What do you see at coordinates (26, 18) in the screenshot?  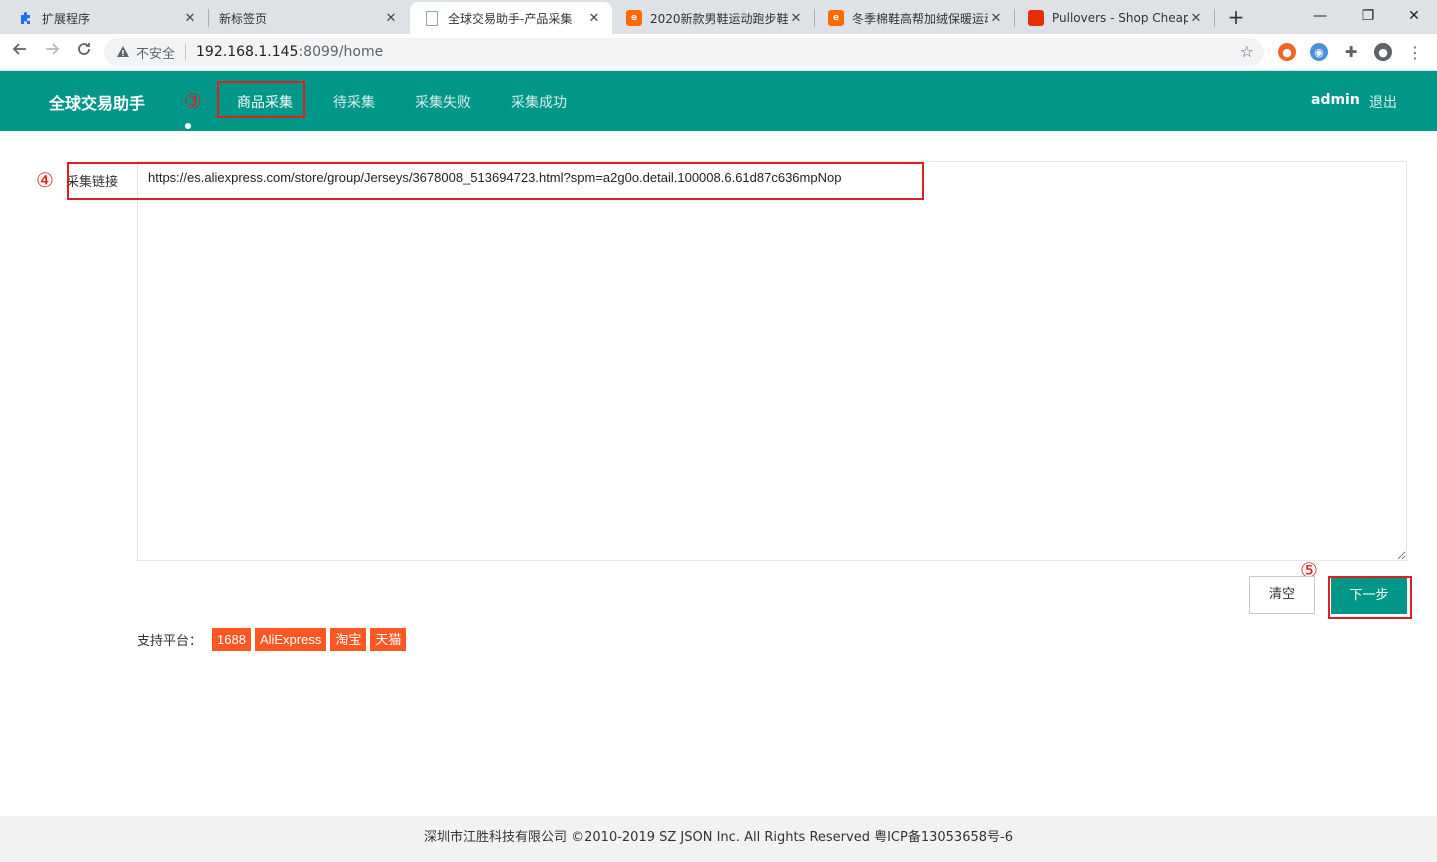 I see `puzzle-icon` at bounding box center [26, 18].